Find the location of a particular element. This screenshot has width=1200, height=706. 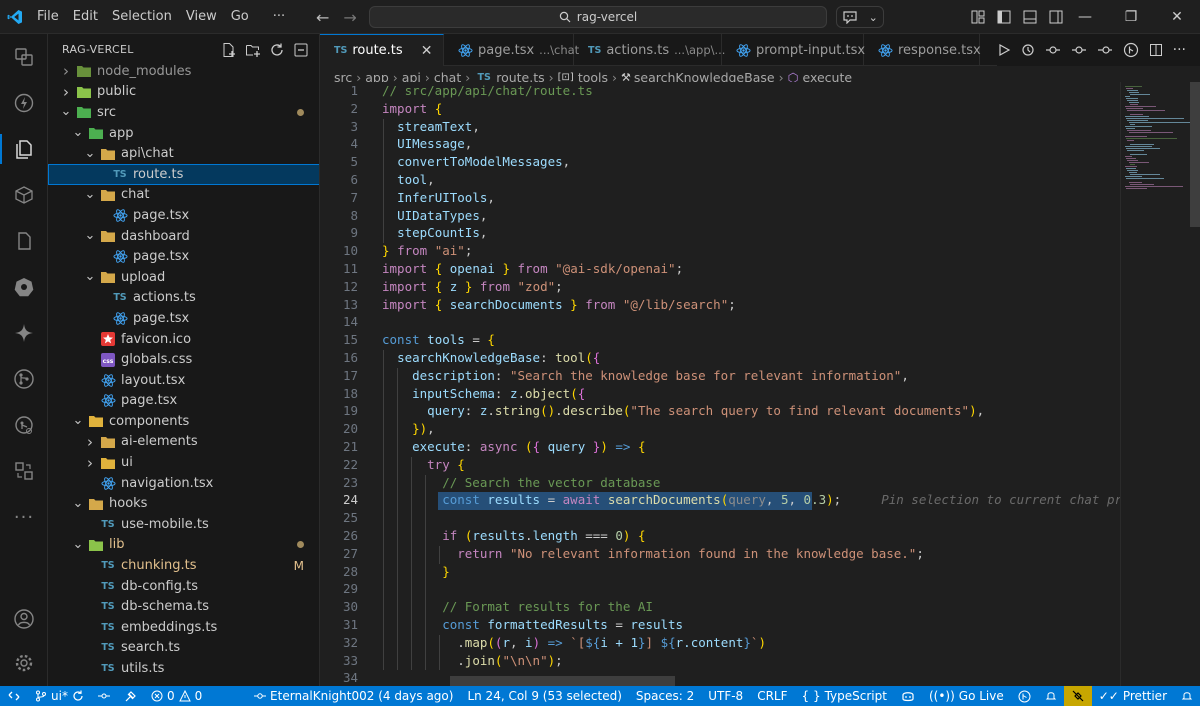

activity-remote-explorer is located at coordinates (24, 57).